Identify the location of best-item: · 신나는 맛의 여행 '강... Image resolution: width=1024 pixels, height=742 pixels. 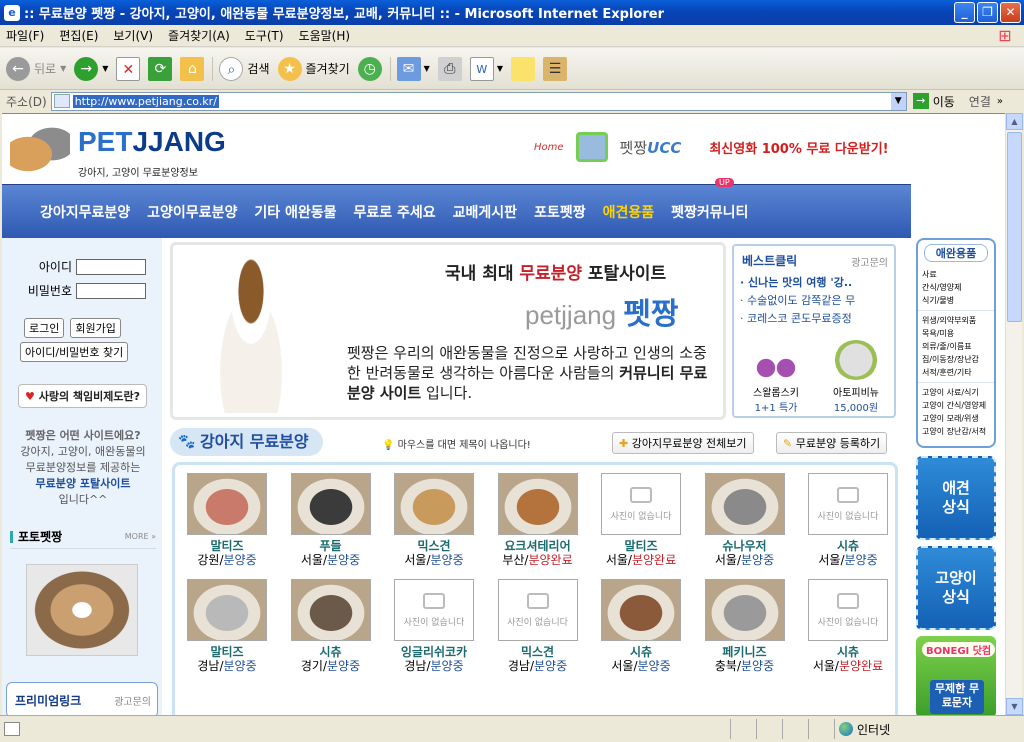
(797, 283).